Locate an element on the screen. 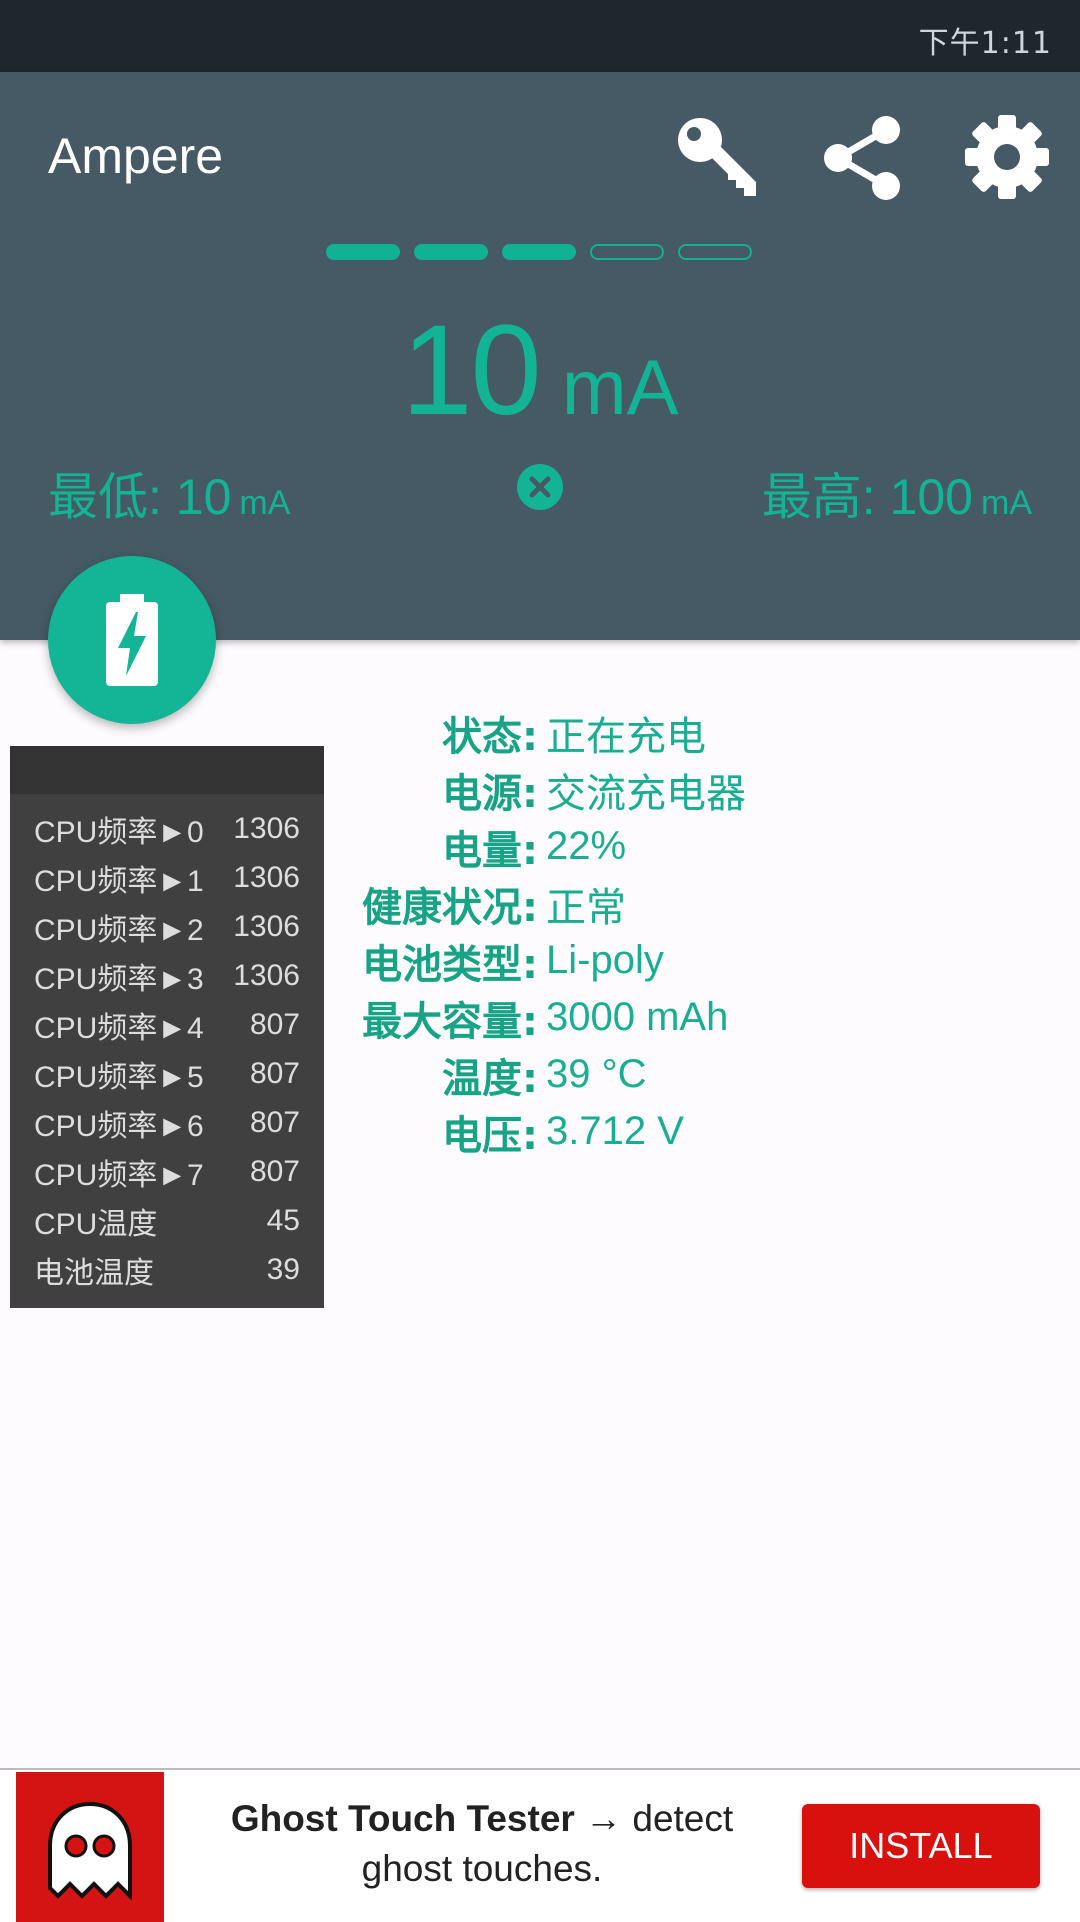 This screenshot has width=1080, height=1922. max-value: 最高: 100 is located at coordinates (867, 497).